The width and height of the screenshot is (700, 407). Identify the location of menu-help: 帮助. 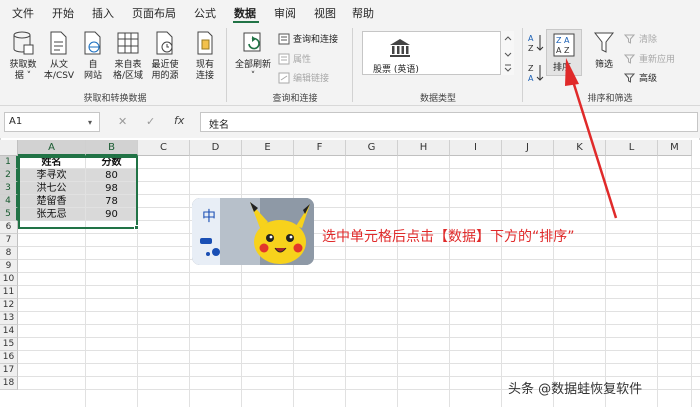
(363, 13).